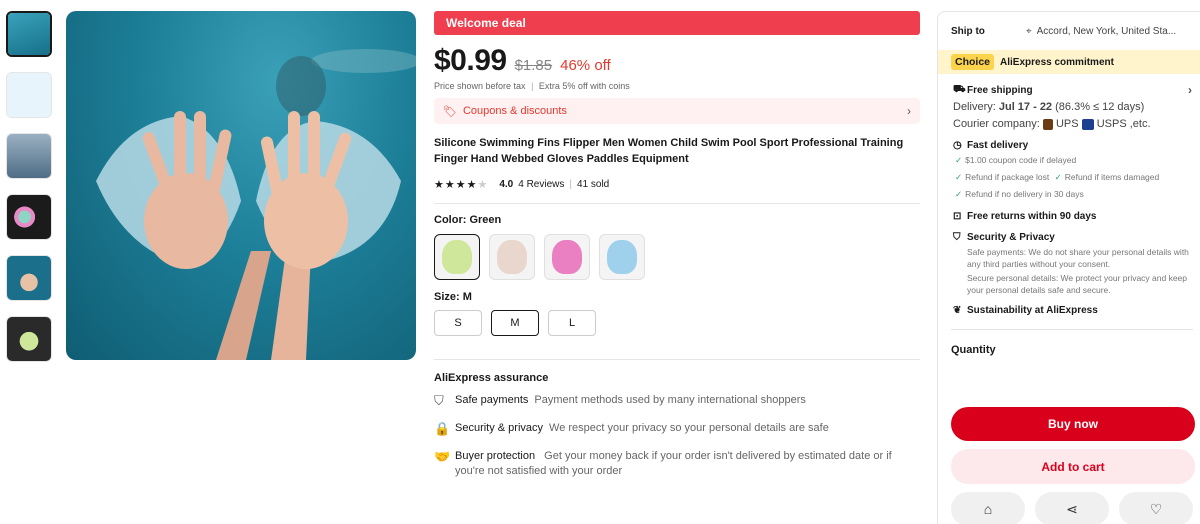 This screenshot has height=524, width=1200. What do you see at coordinates (1047, 124) in the screenshot?
I see `ups-icon` at bounding box center [1047, 124].